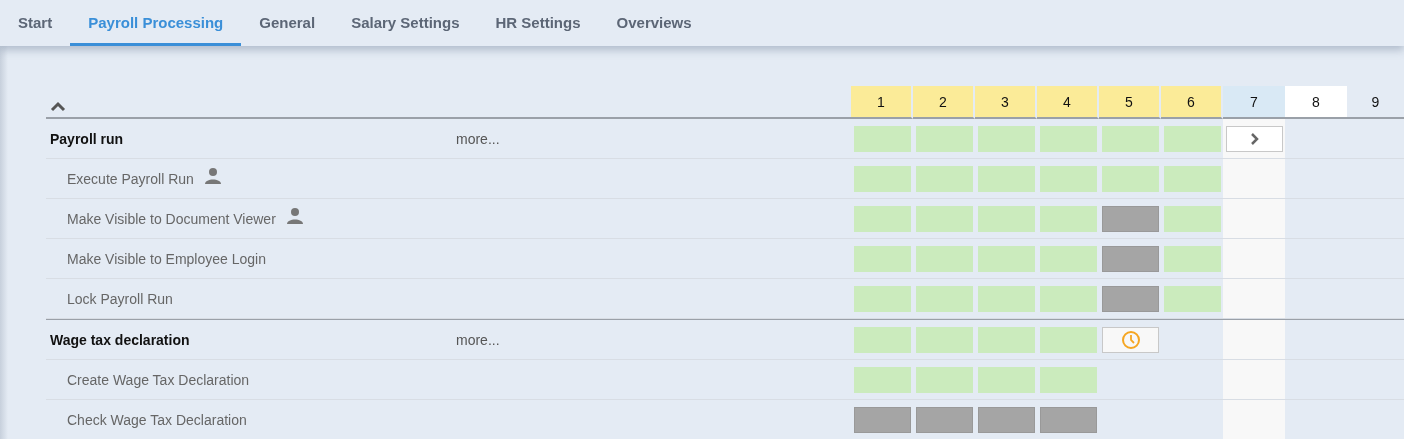 The image size is (1404, 439). Describe the element at coordinates (538, 23) in the screenshot. I see `tab: HR Settings` at that location.